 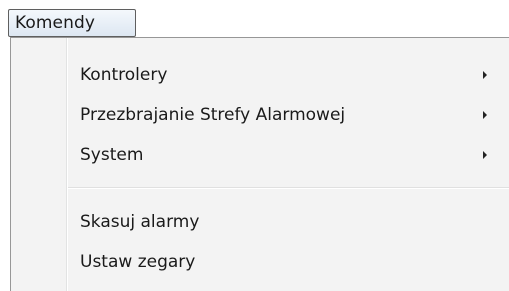 I want to click on menu-item-skasuj-alarmy: Skasuj alarmy, so click(x=260, y=222).